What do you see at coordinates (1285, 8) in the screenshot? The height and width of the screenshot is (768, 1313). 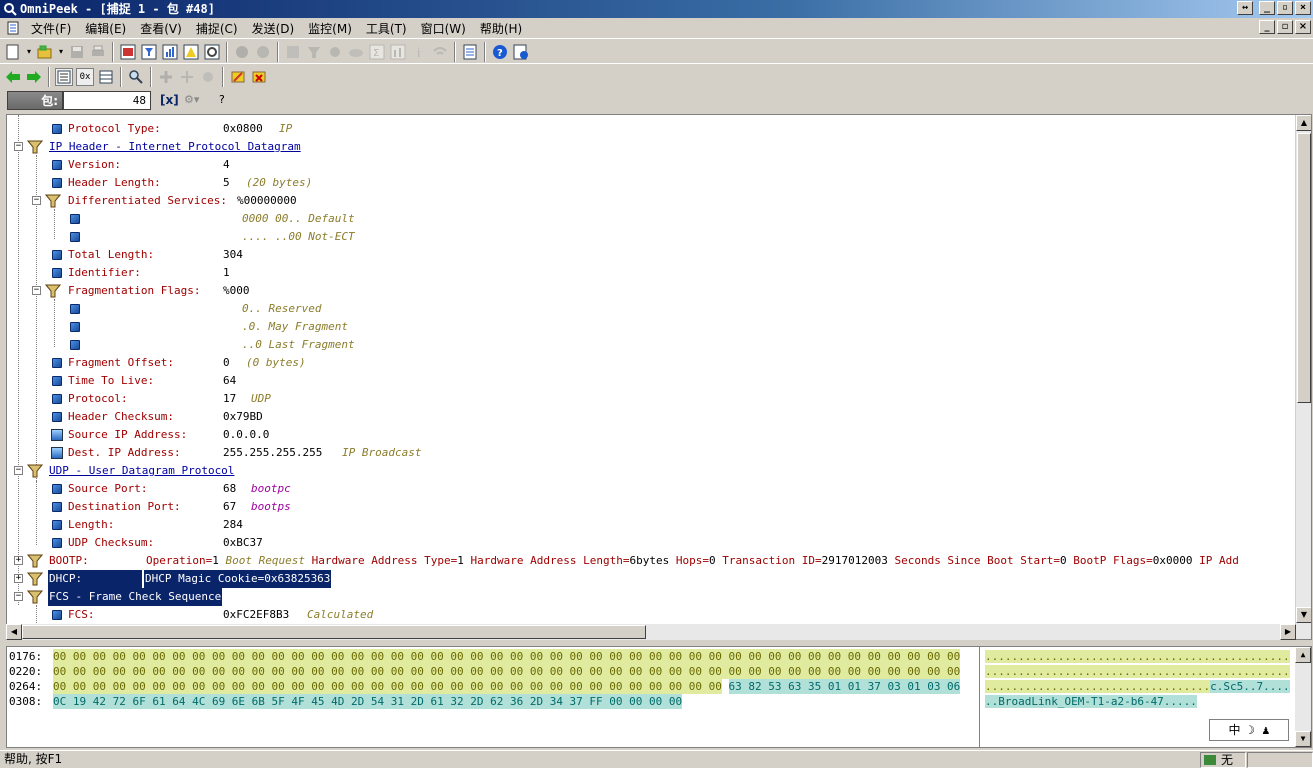 I see `maximize-button: ▫` at bounding box center [1285, 8].